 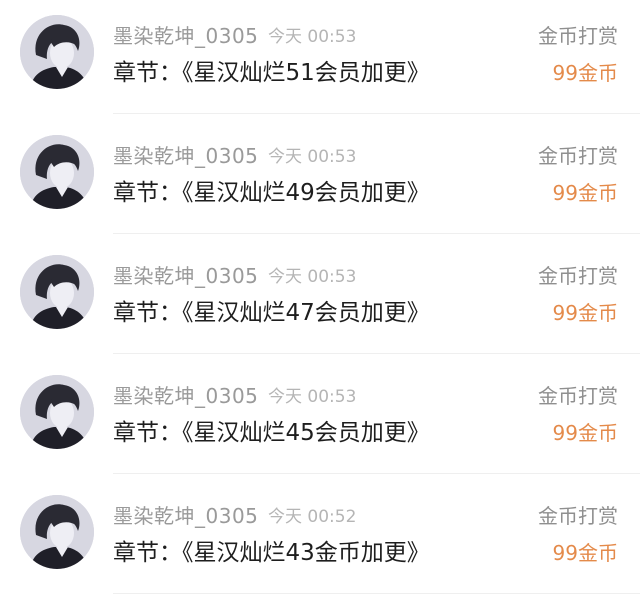 I want to click on chapter-title: 章节：《星汉灿烂47会员加更》, so click(x=271, y=313).